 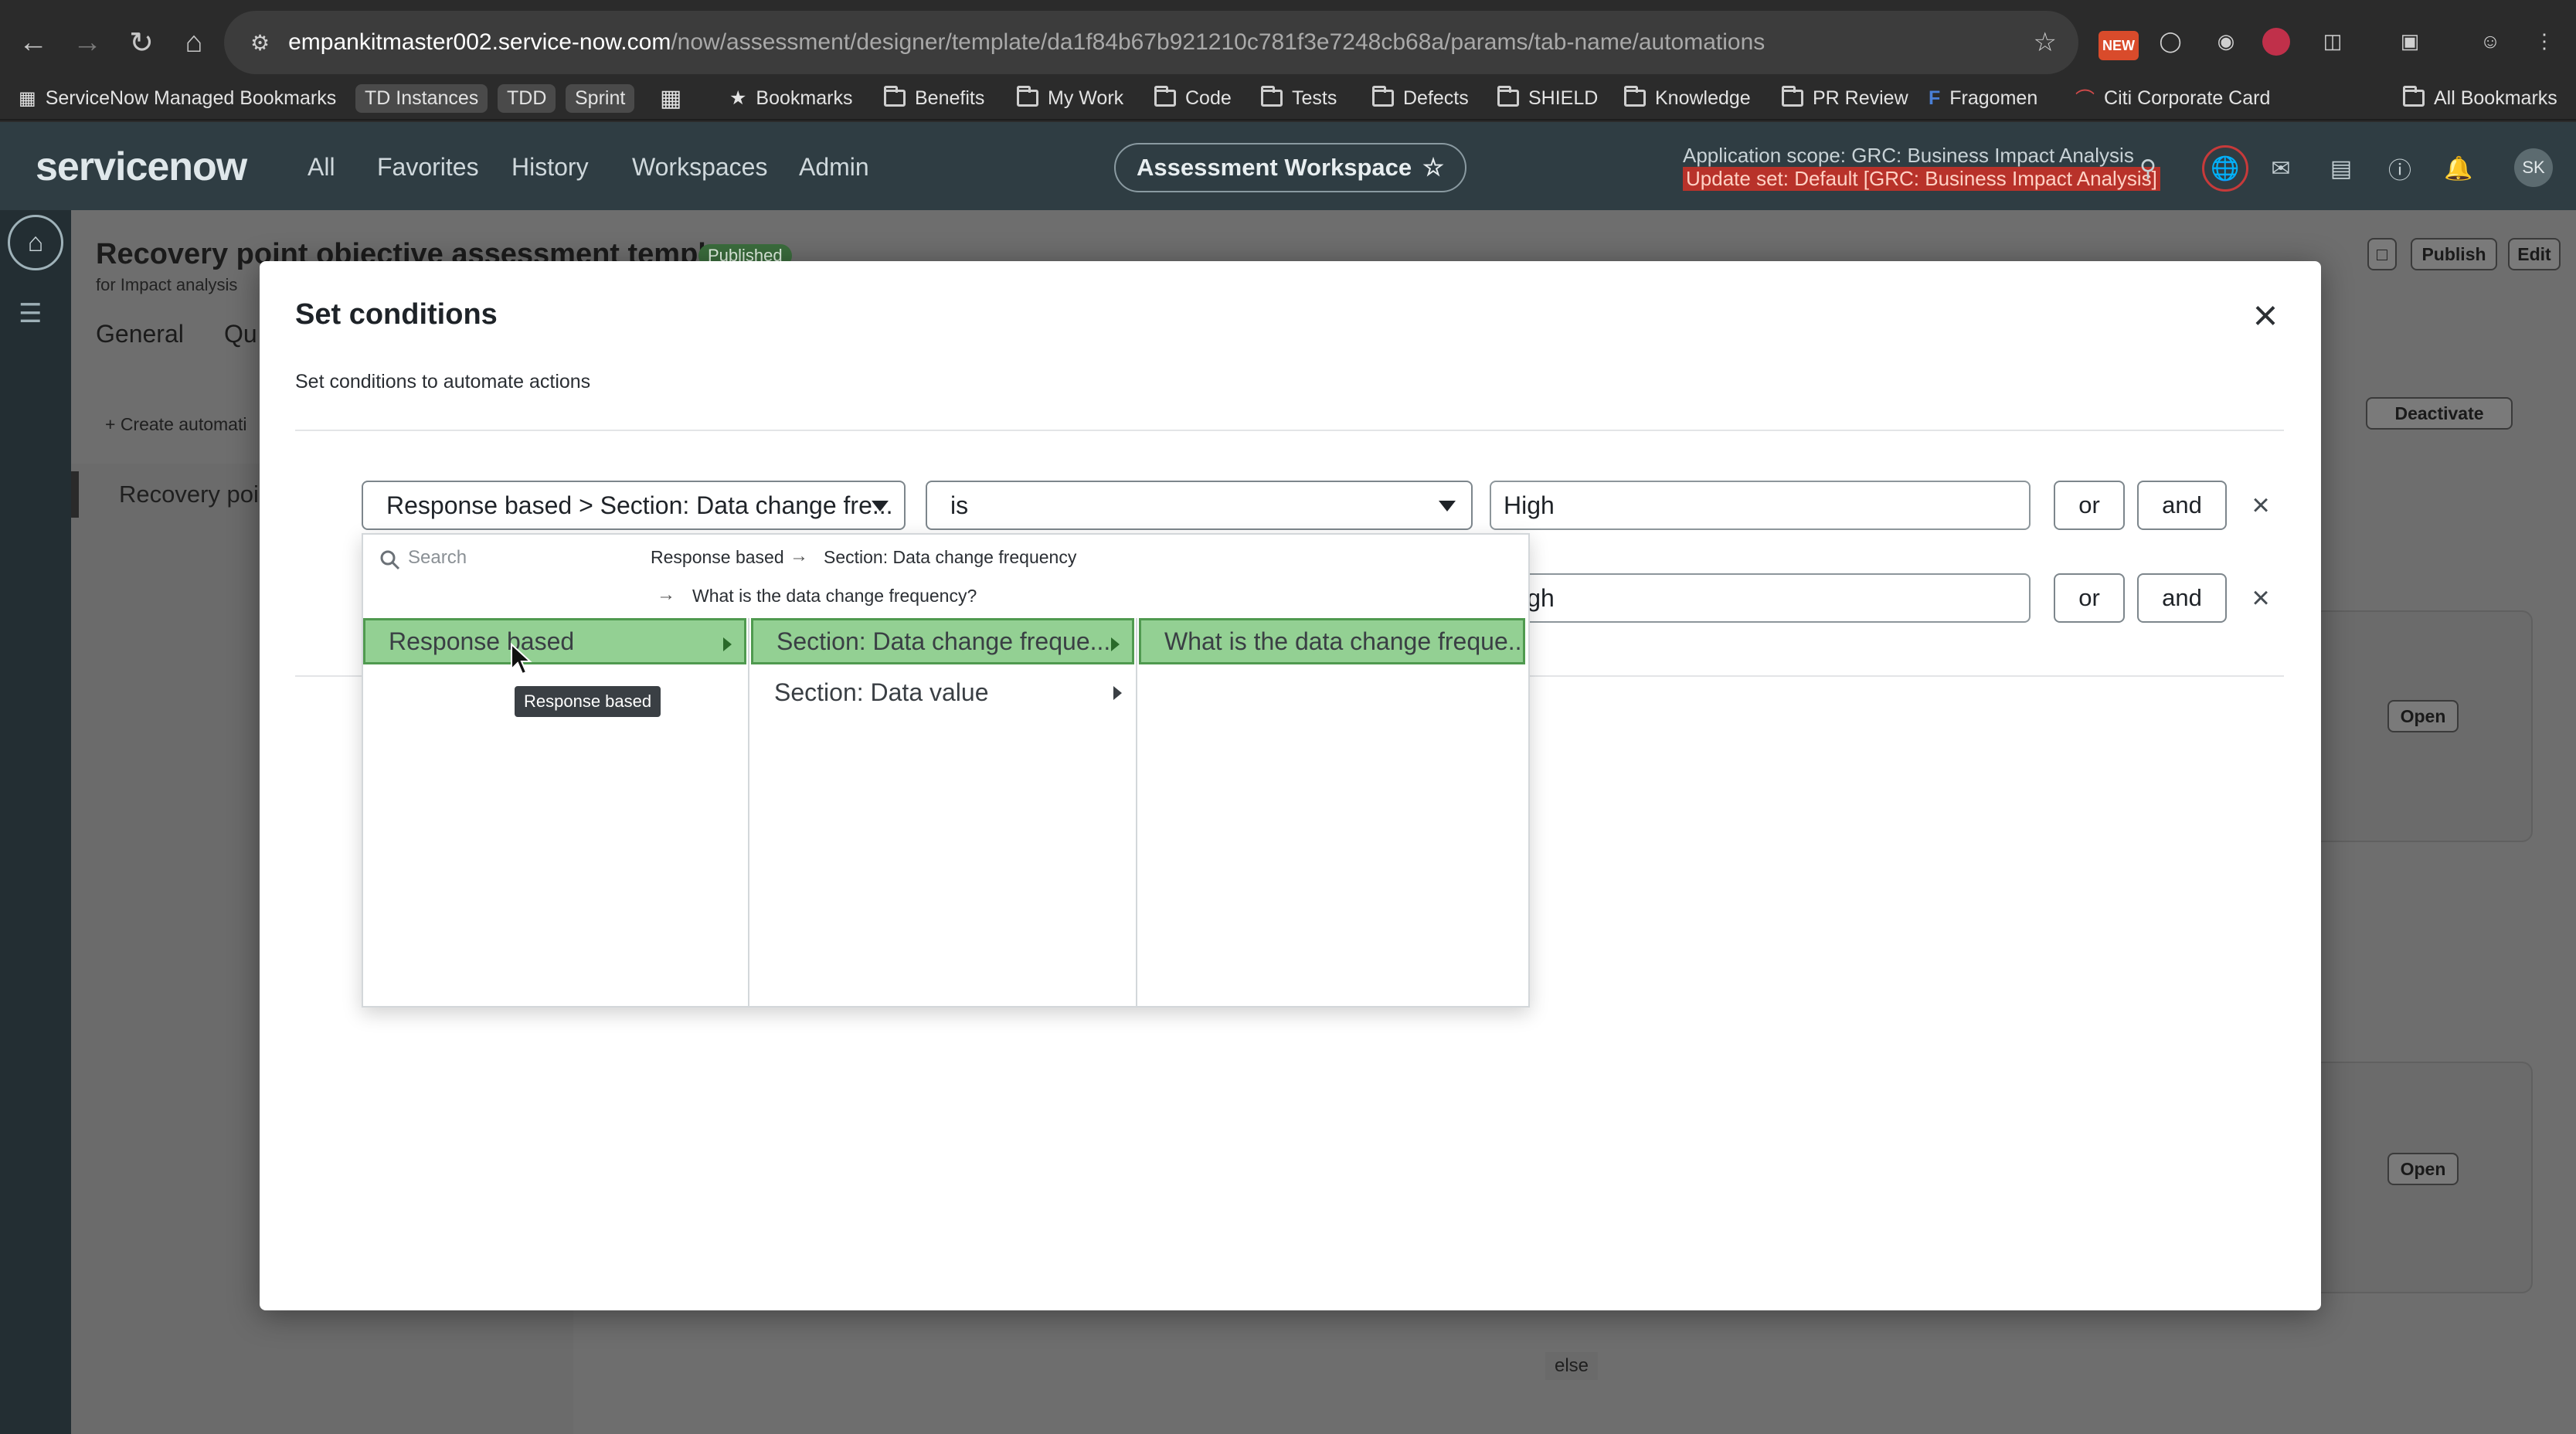 I want to click on bookmark-citi: ⌒ Citi Corporate Card, so click(x=2172, y=98).